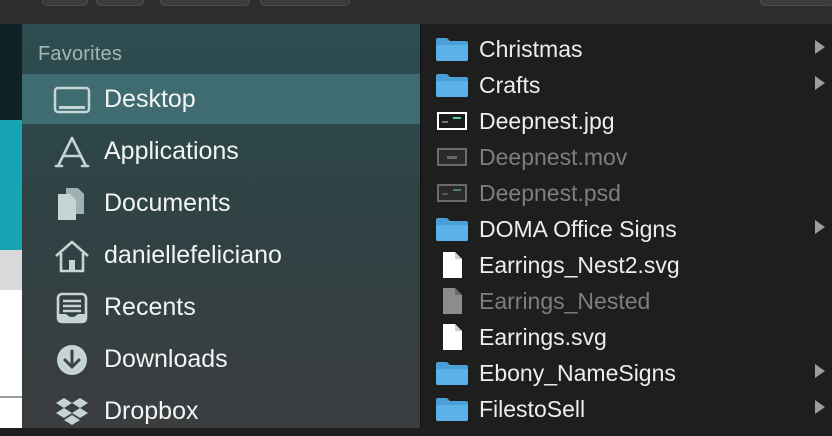  Describe the element at coordinates (579, 265) in the screenshot. I see `file-name: Earrings_Nest2.svg` at that location.